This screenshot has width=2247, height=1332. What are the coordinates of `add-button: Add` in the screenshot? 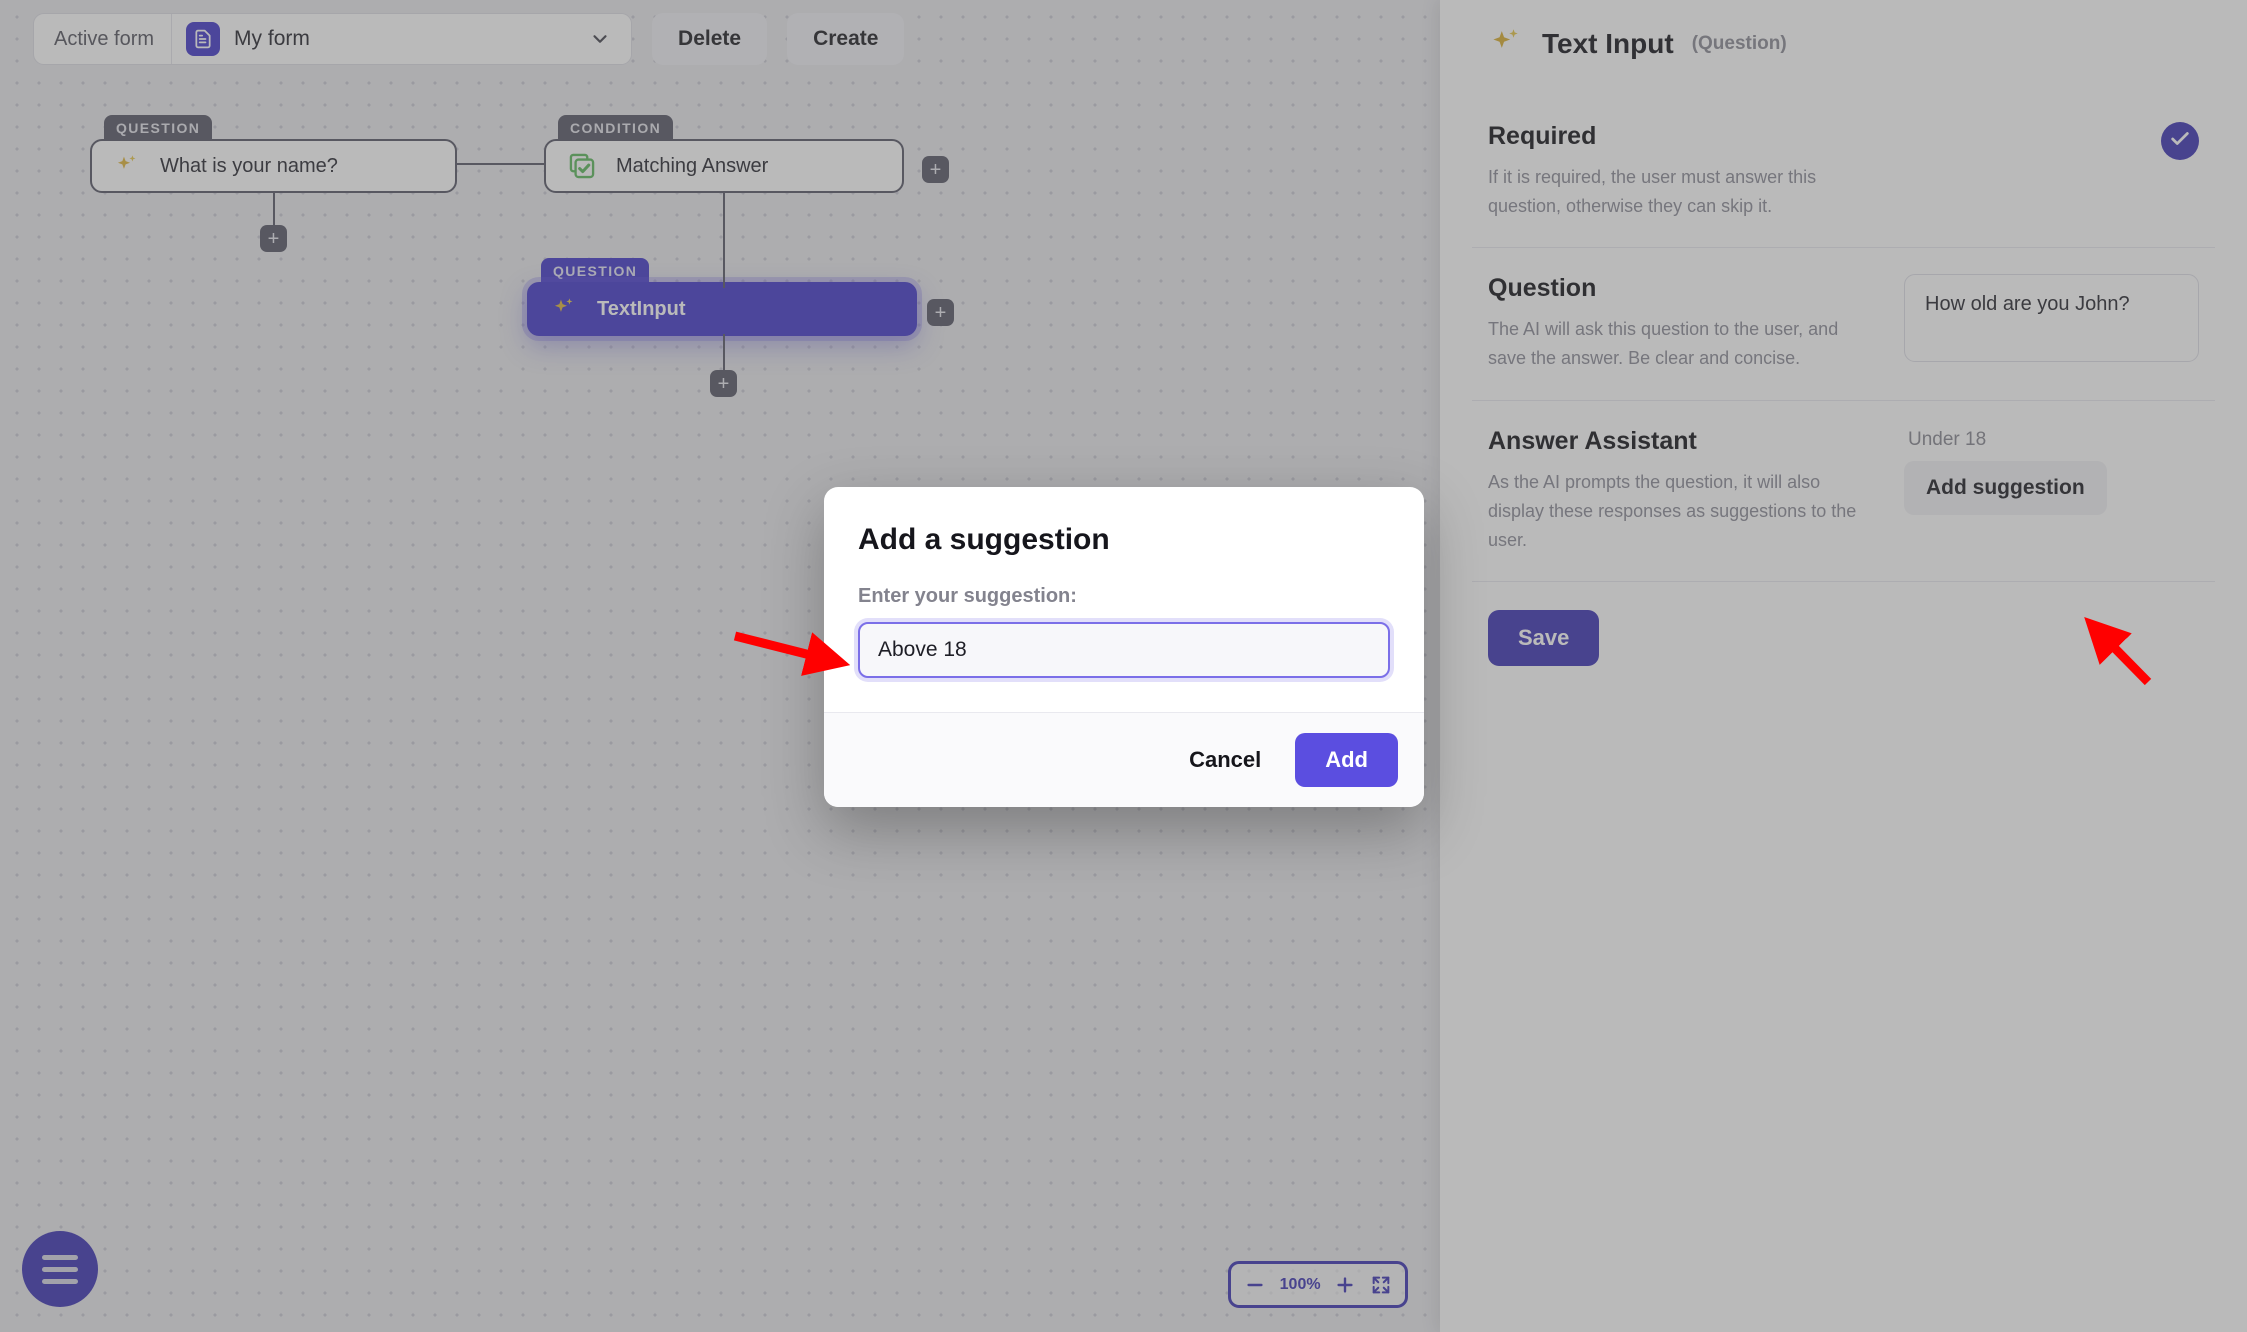 It's located at (1346, 760).